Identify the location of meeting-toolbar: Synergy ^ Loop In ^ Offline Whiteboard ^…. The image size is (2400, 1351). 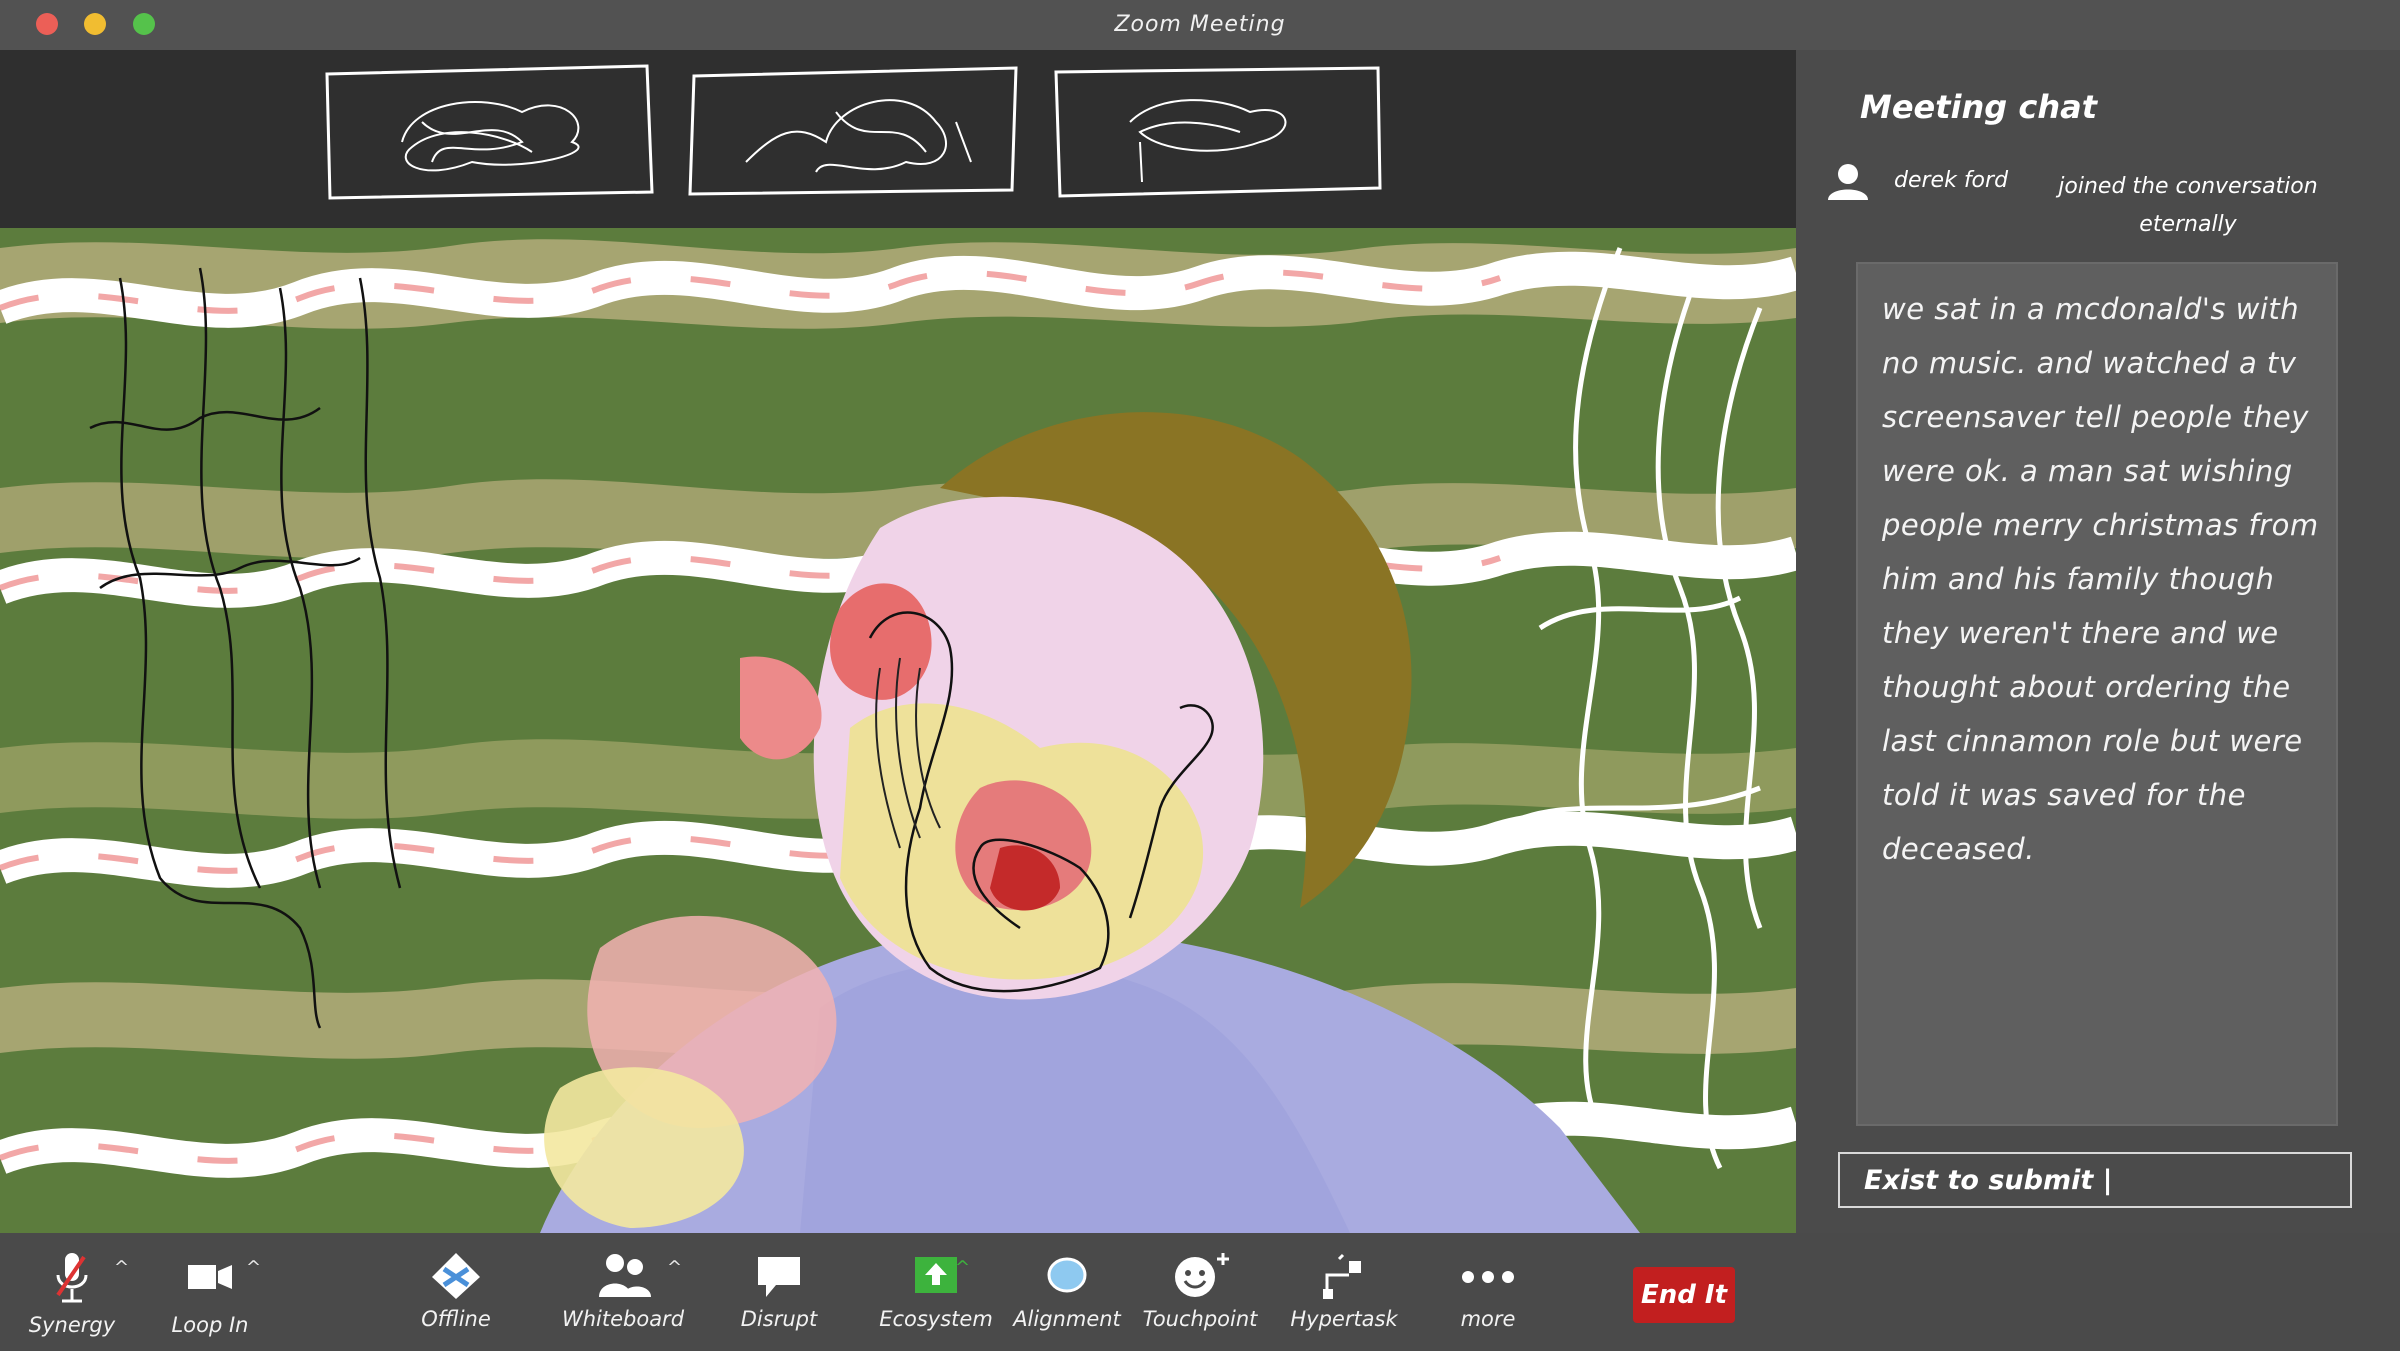
(1200, 1292).